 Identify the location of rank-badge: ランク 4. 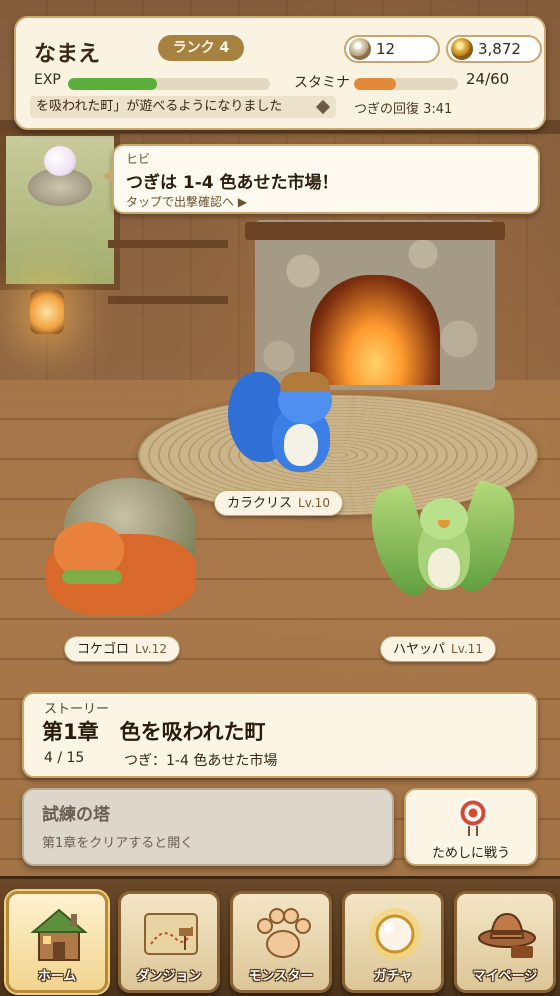
(201, 48).